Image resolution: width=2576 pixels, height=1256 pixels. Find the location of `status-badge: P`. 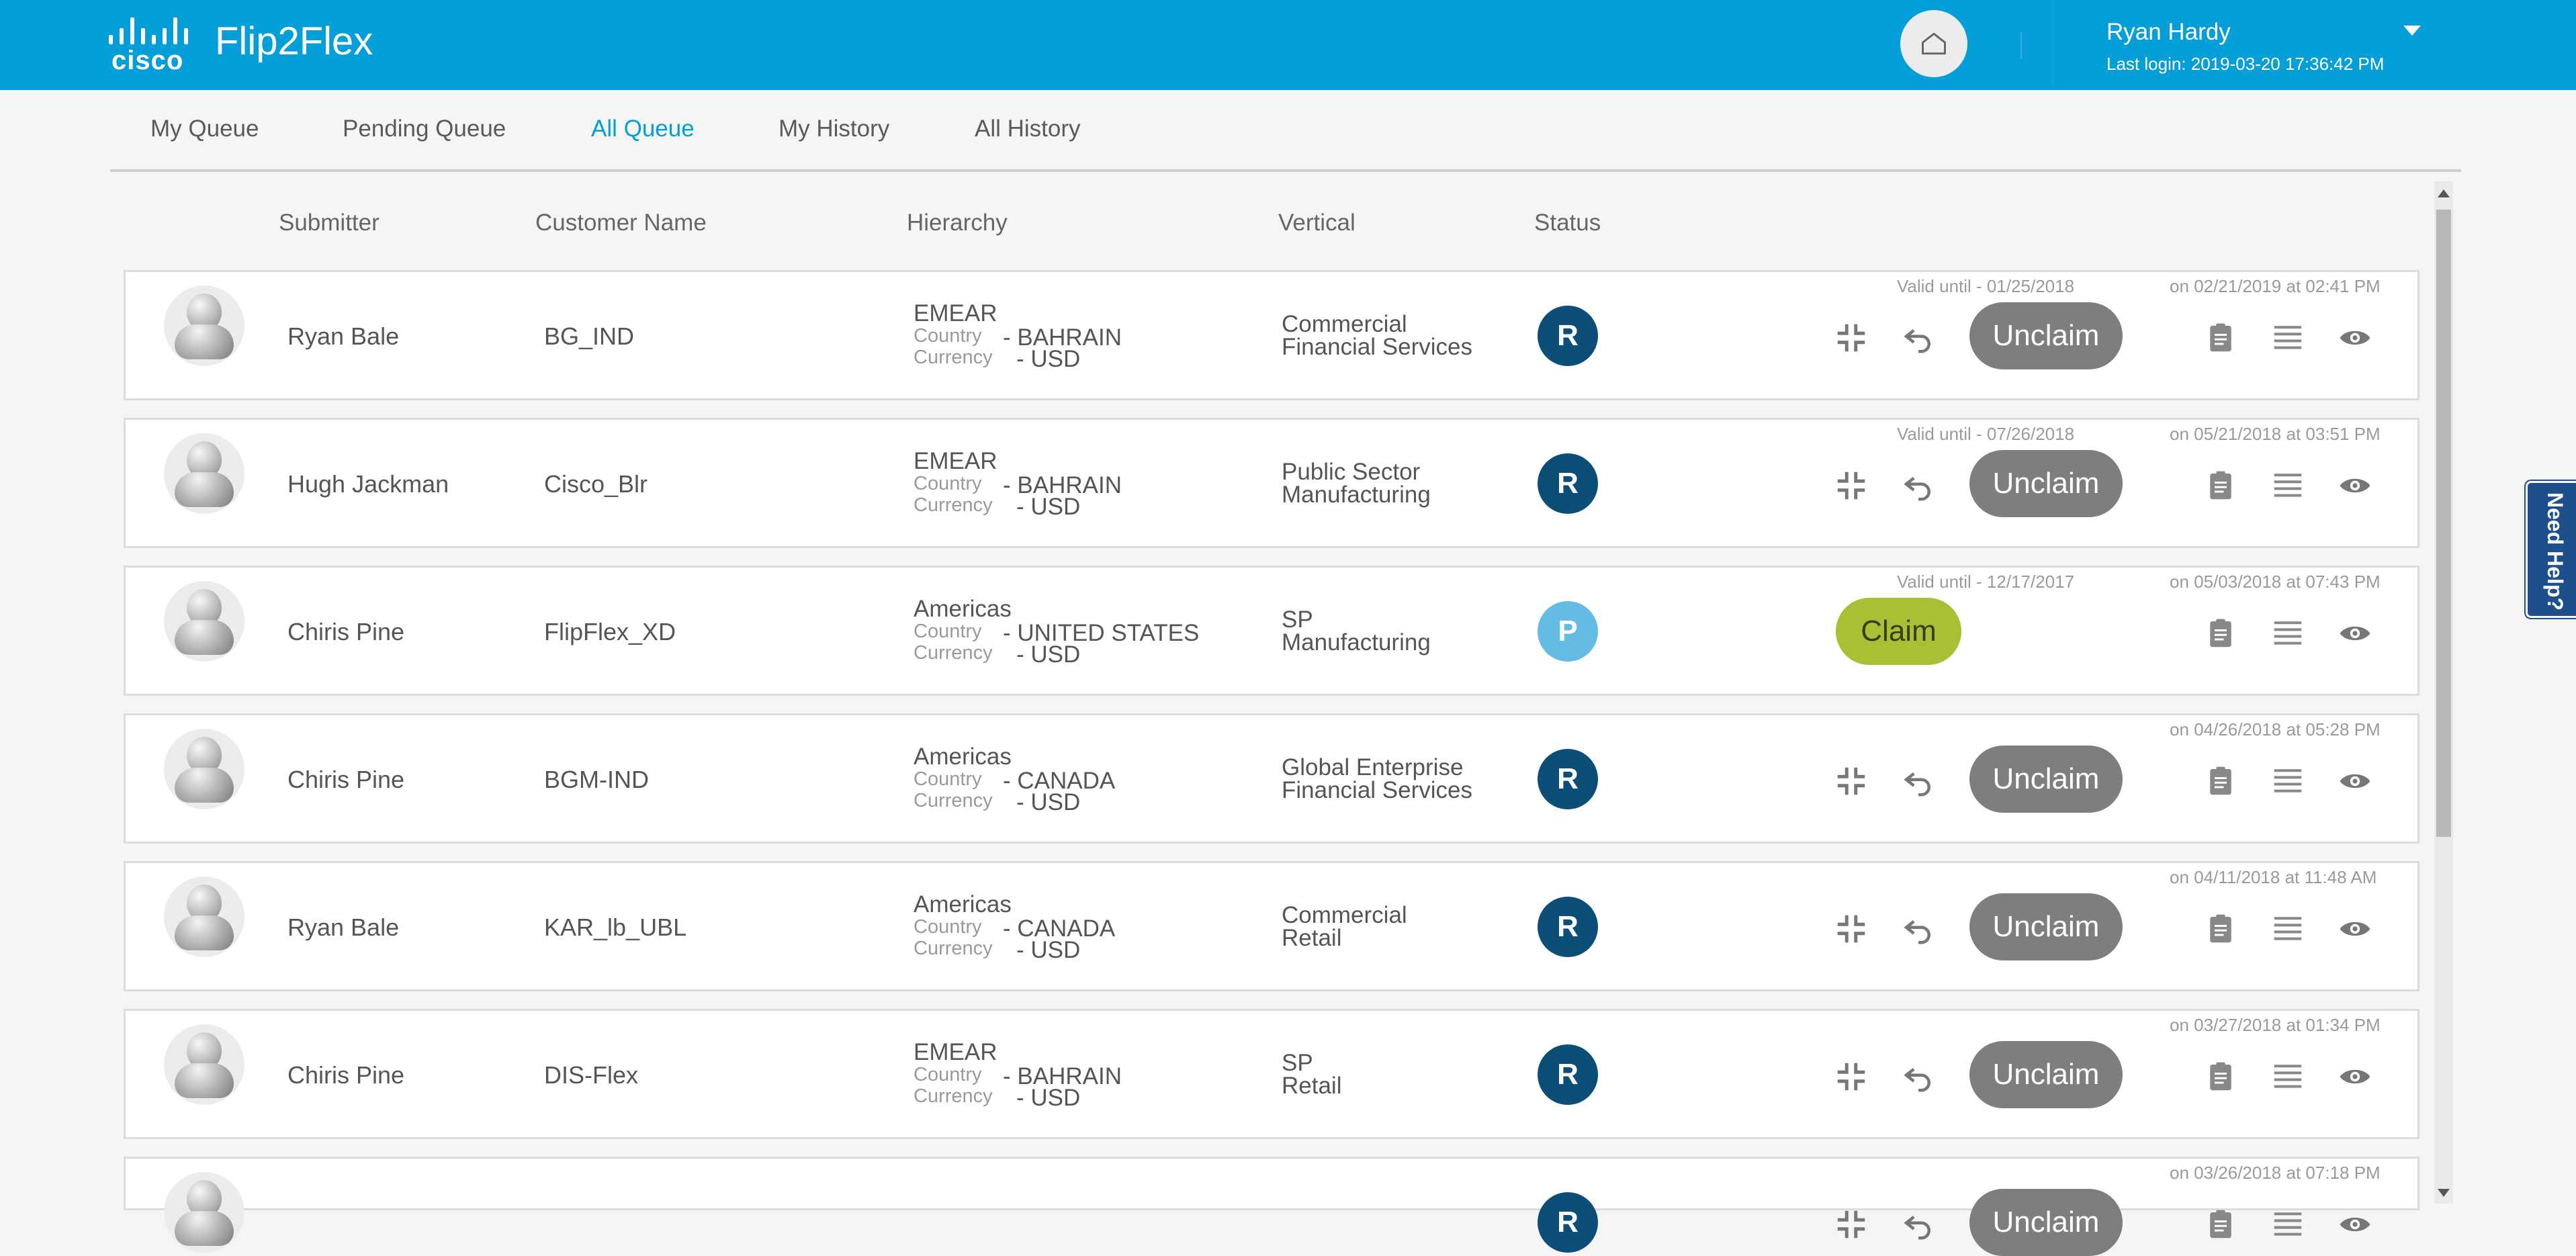

status-badge: P is located at coordinates (1568, 631).